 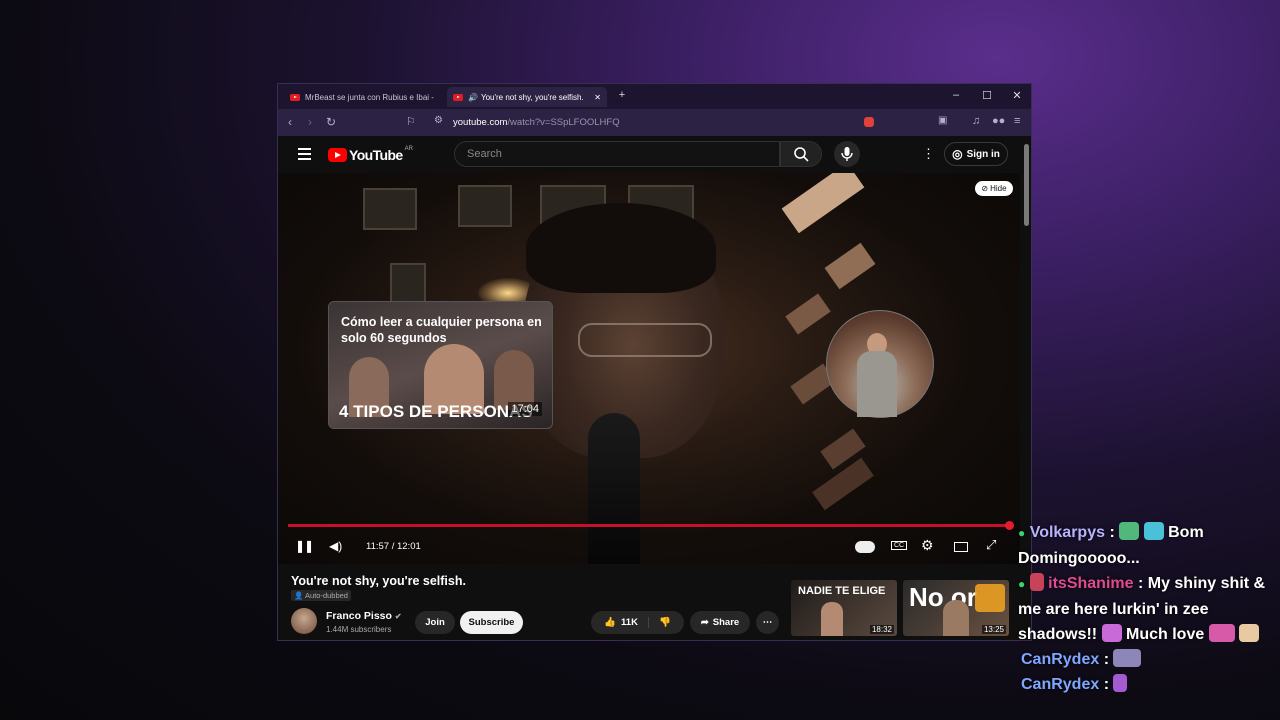 I want to click on chat-username: CanRydex, so click(x=1060, y=659).